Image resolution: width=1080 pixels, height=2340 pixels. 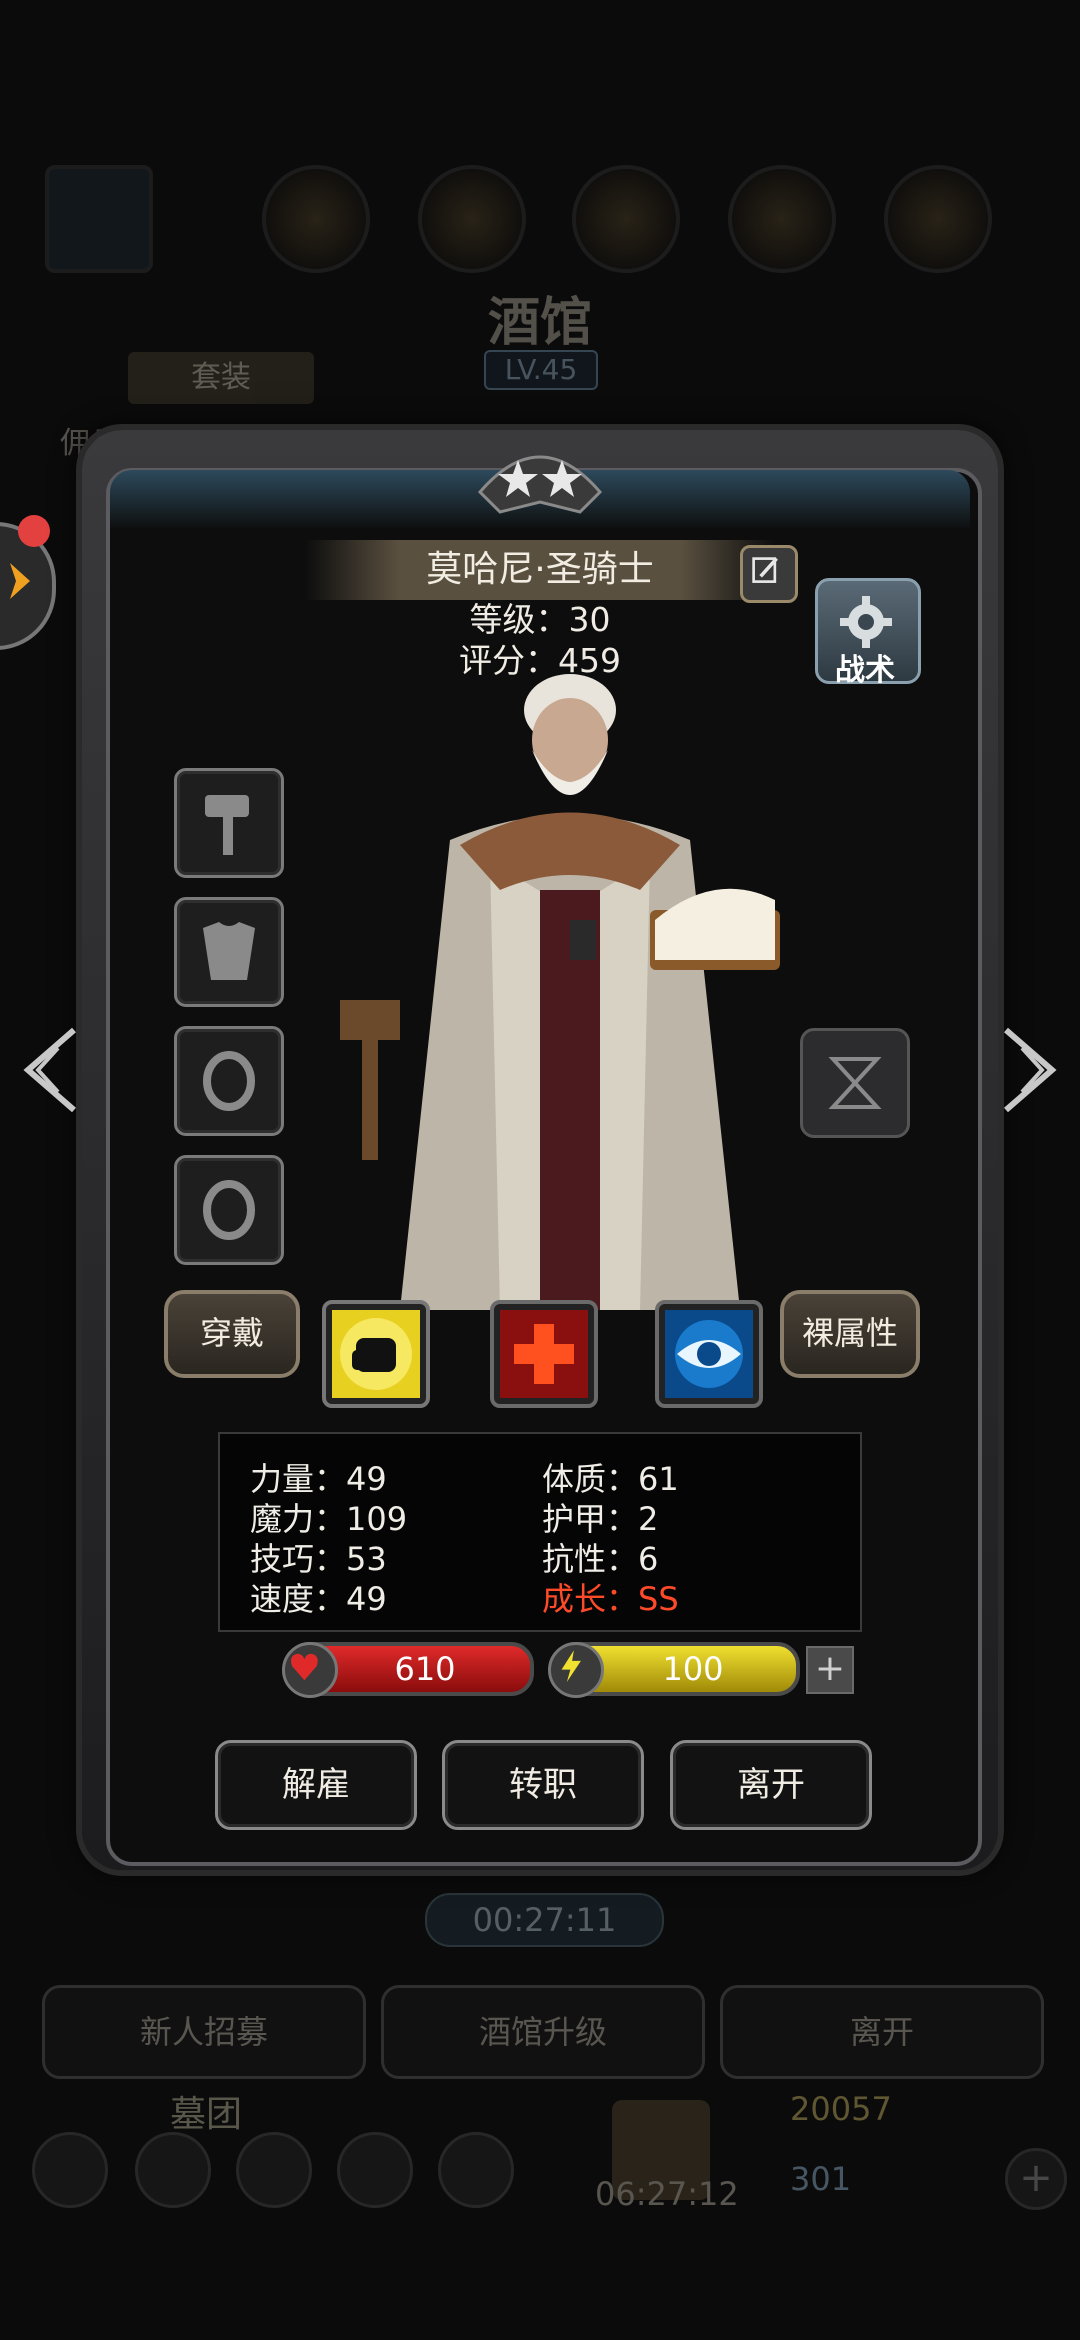 What do you see at coordinates (316, 1785) in the screenshot?
I see `dismiss-button: 解雇` at bounding box center [316, 1785].